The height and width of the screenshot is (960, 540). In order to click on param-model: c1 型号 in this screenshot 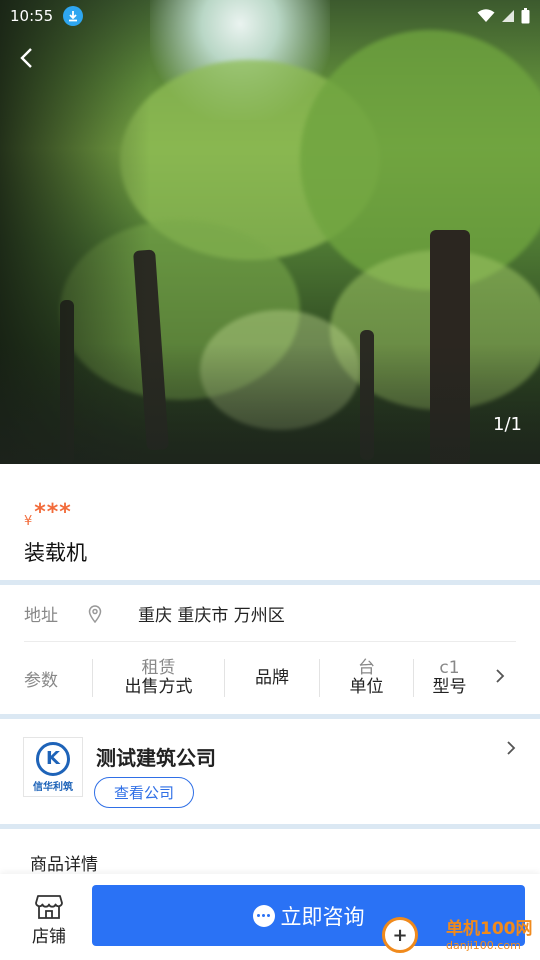, I will do `click(449, 678)`.